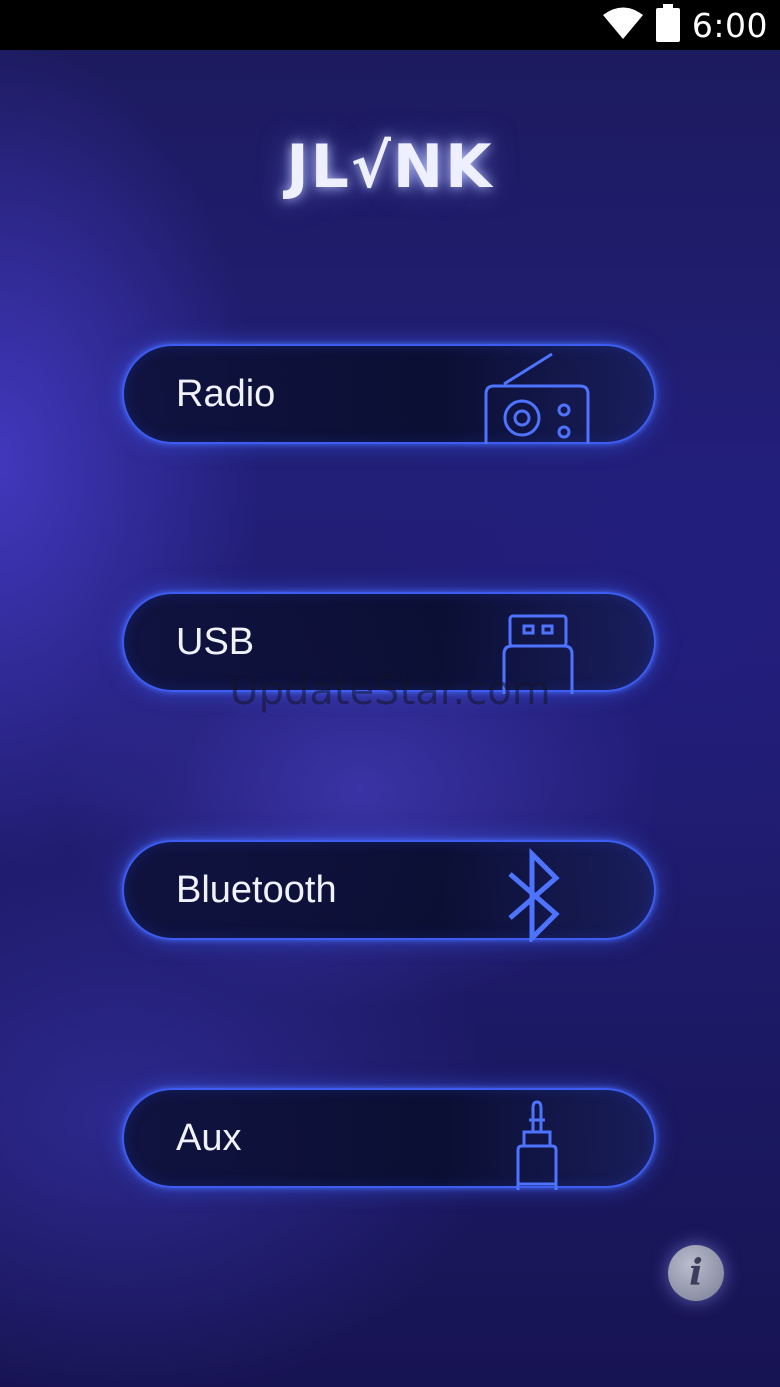  I want to click on app-logo: JL√NK, so click(390, 167).